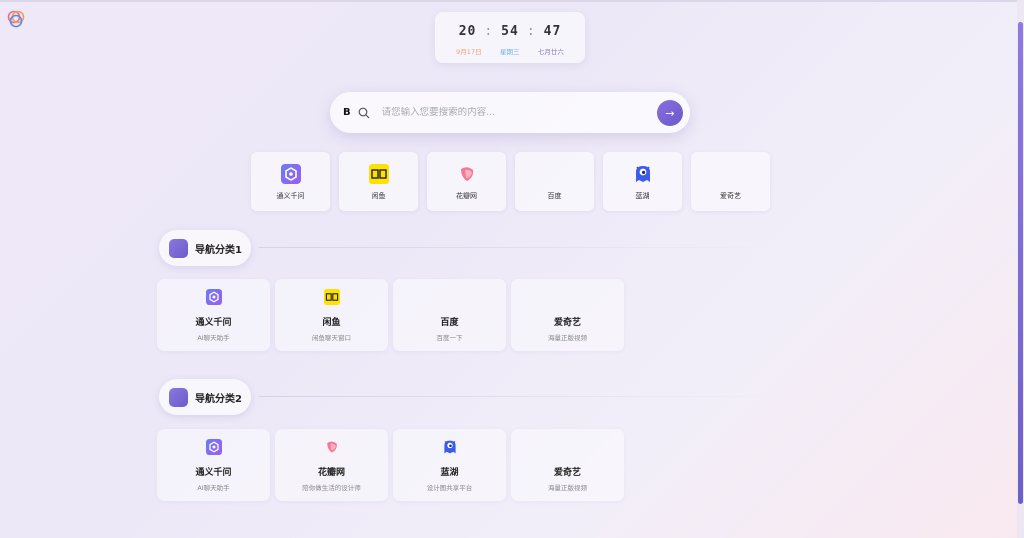 Image resolution: width=1024 pixels, height=538 pixels. I want to click on quick-link-lanhu: 蓝湖, so click(642, 181).